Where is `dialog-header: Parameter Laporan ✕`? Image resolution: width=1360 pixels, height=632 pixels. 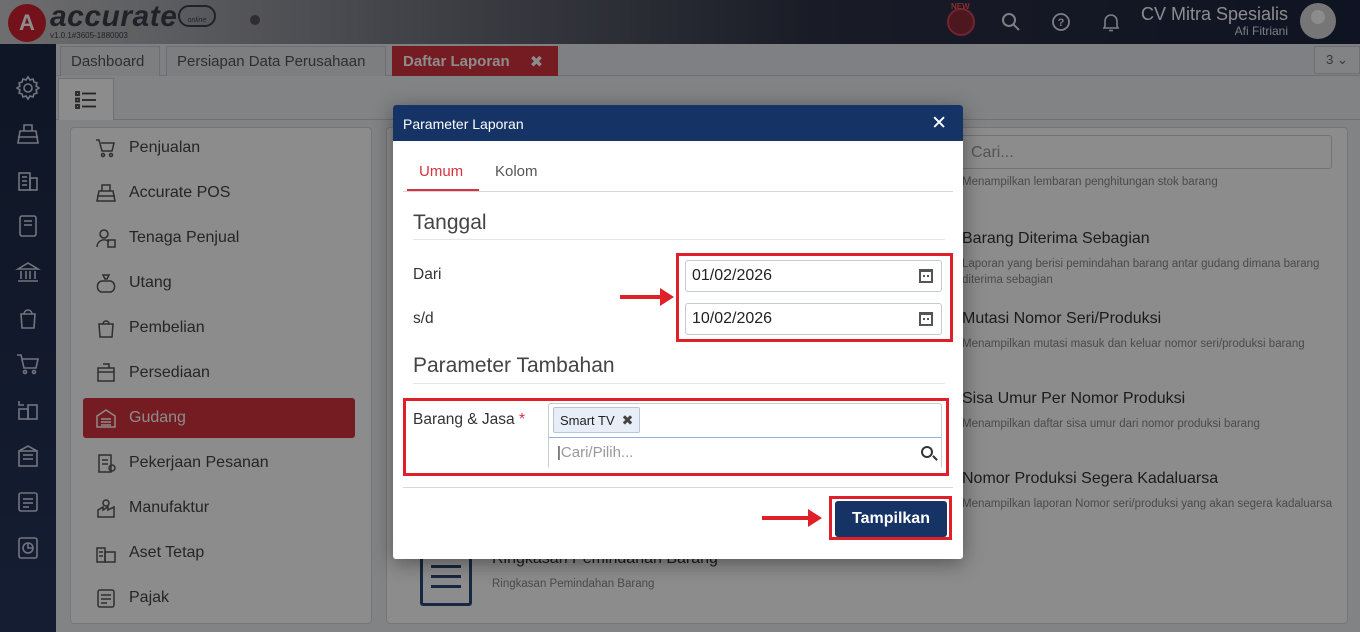
dialog-header: Parameter Laporan ✕ is located at coordinates (678, 123).